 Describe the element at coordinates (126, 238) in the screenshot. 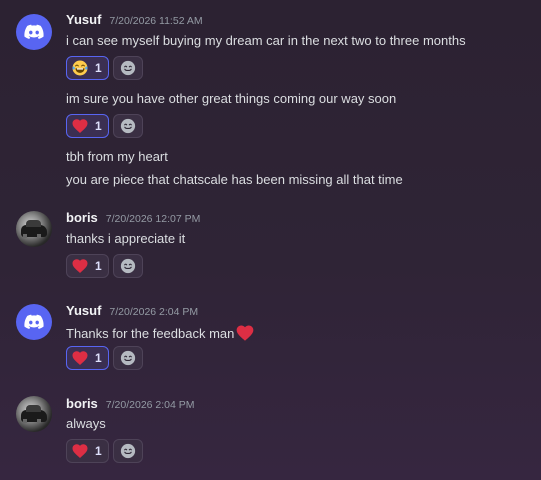

I see `message-text: thanks i appreciate it` at that location.